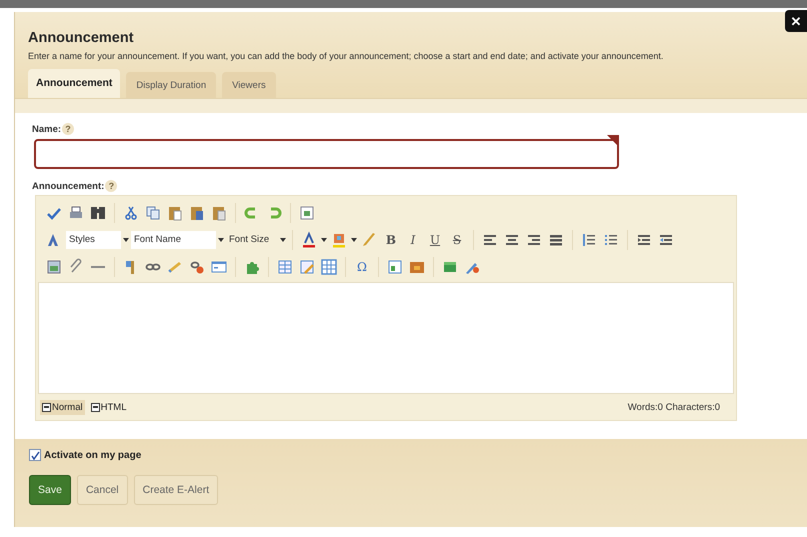  I want to click on grid-icon, so click(329, 267).